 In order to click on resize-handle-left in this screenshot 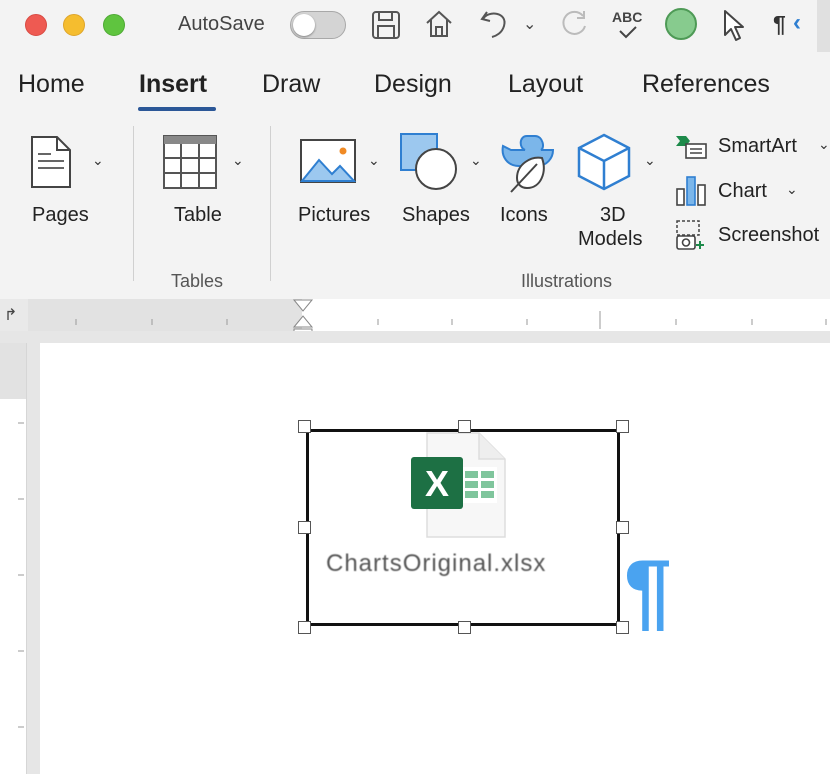, I will do `click(304, 527)`.